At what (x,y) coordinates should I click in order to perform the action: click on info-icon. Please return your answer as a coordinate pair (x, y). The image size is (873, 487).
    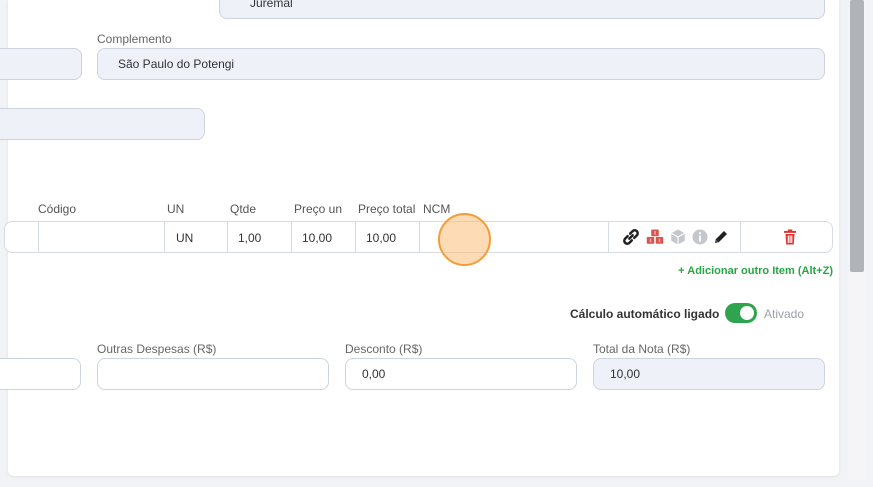
    Looking at the image, I should click on (700, 237).